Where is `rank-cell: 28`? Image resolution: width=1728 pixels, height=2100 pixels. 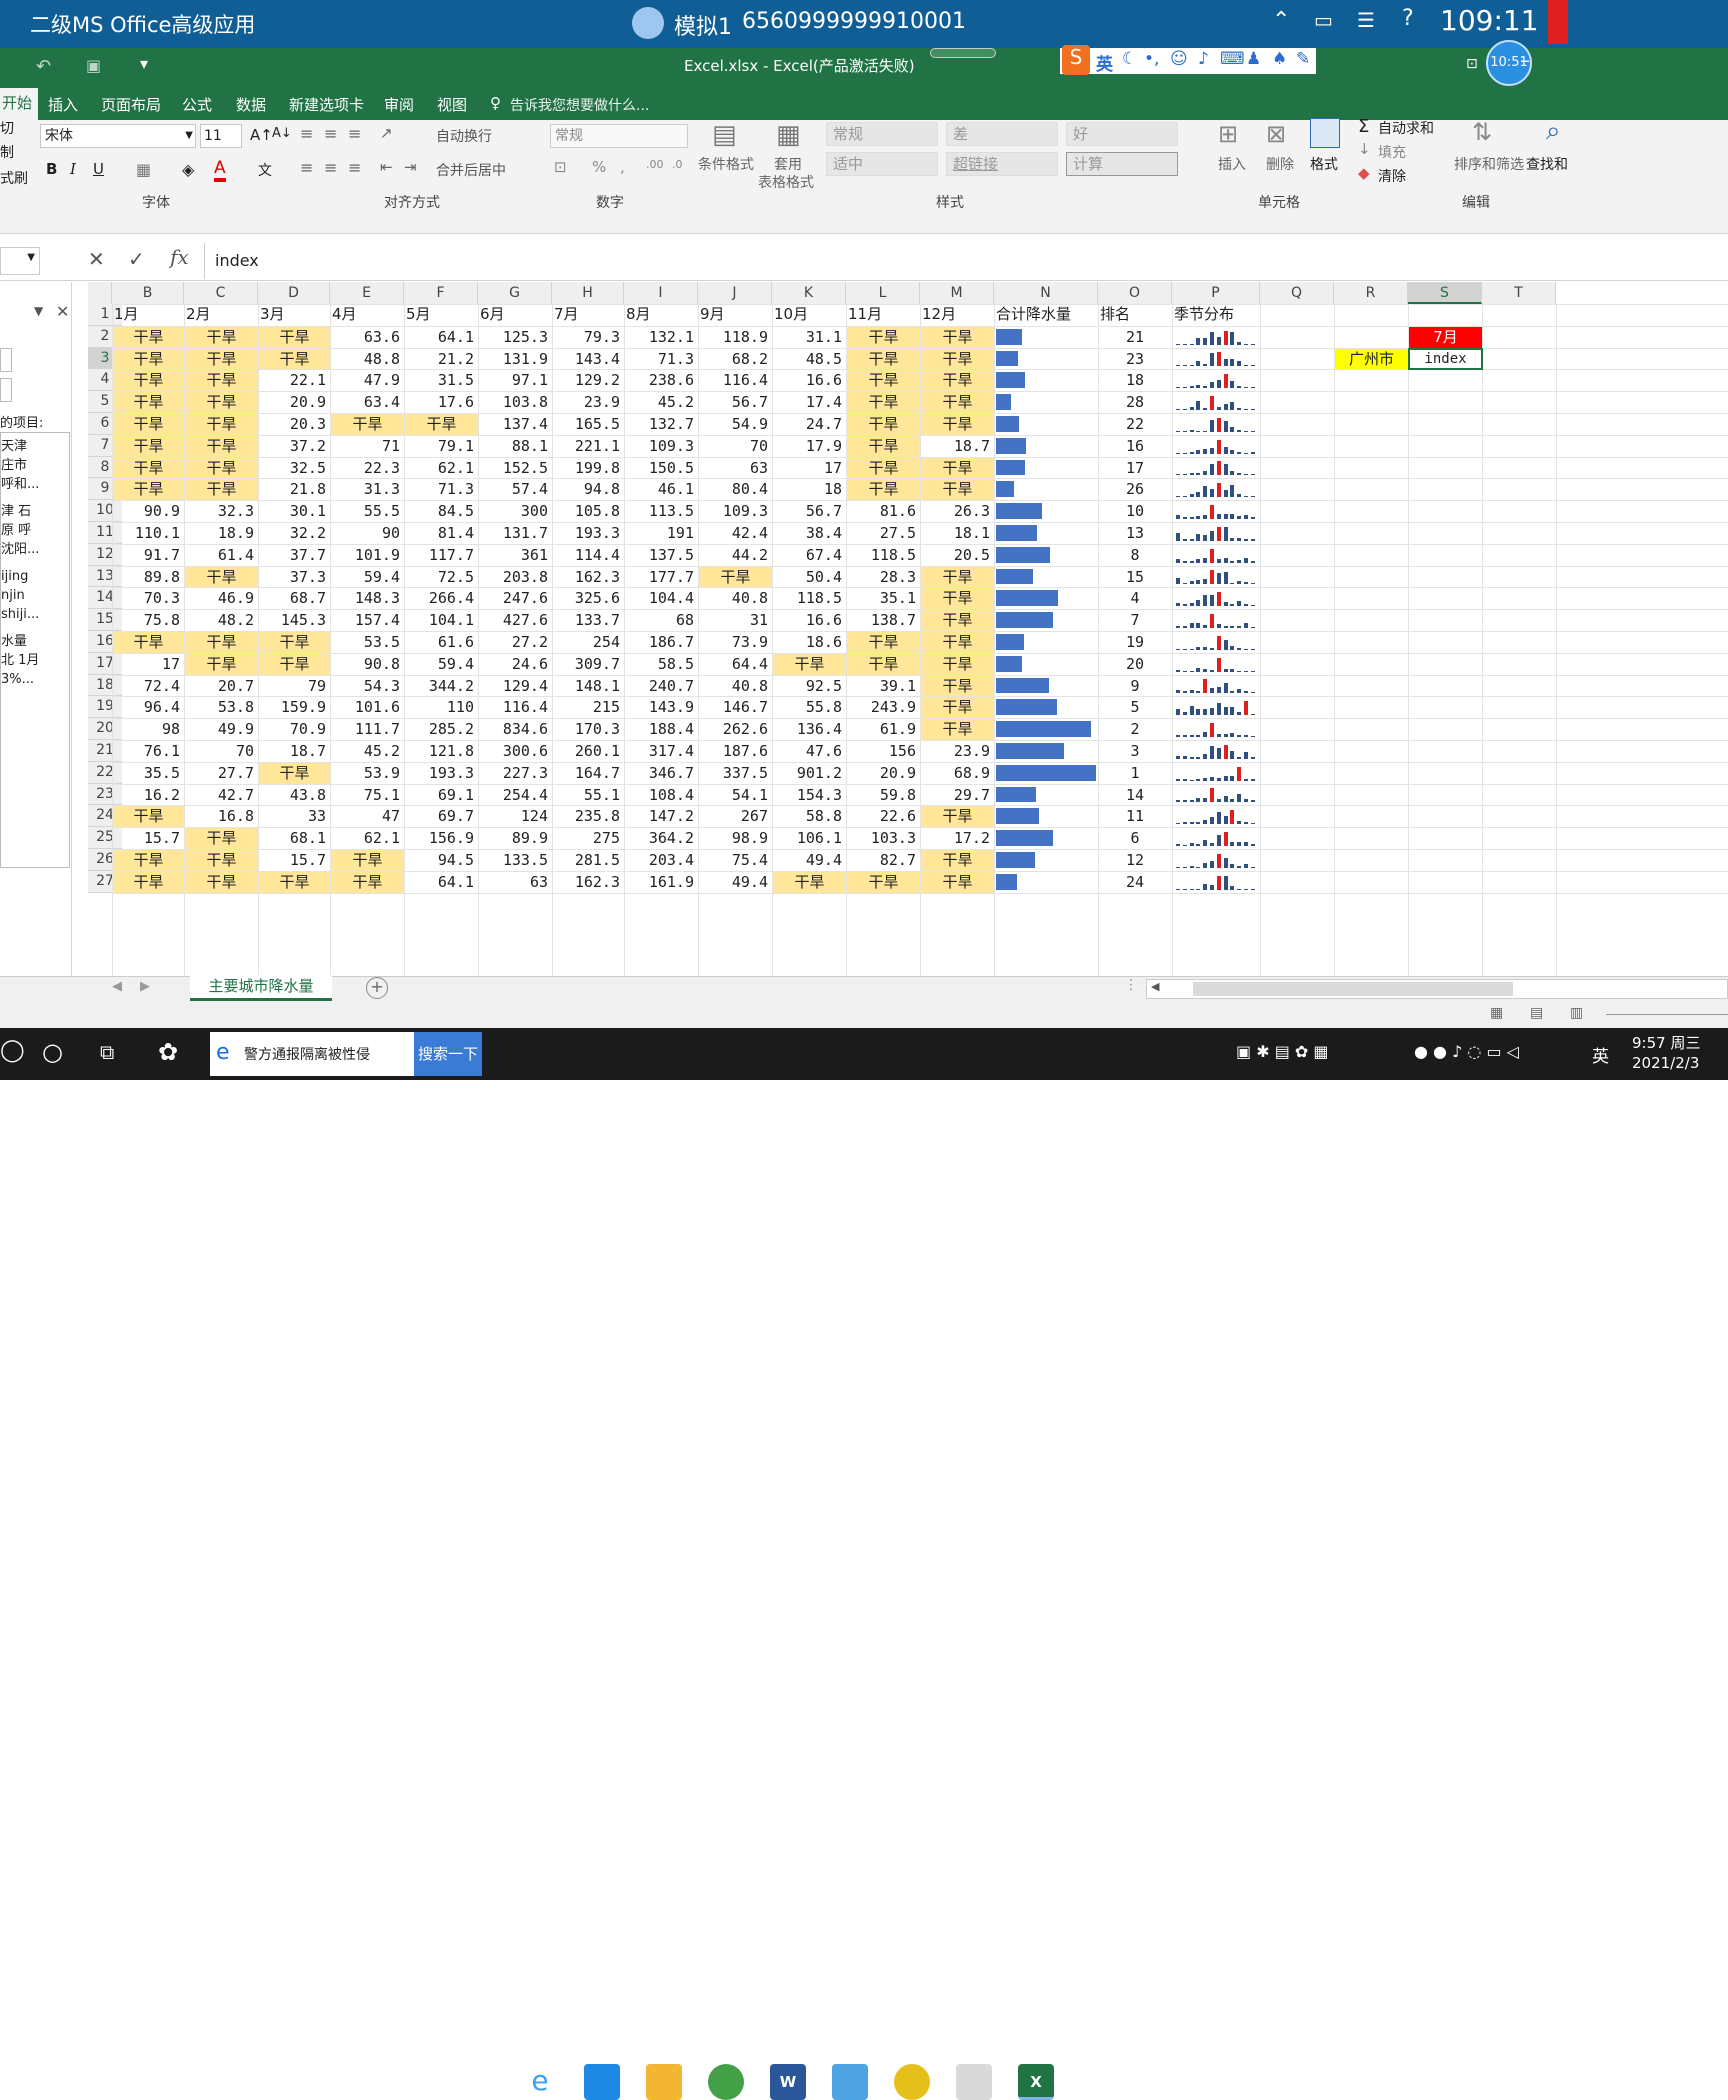 rank-cell: 28 is located at coordinates (1135, 402).